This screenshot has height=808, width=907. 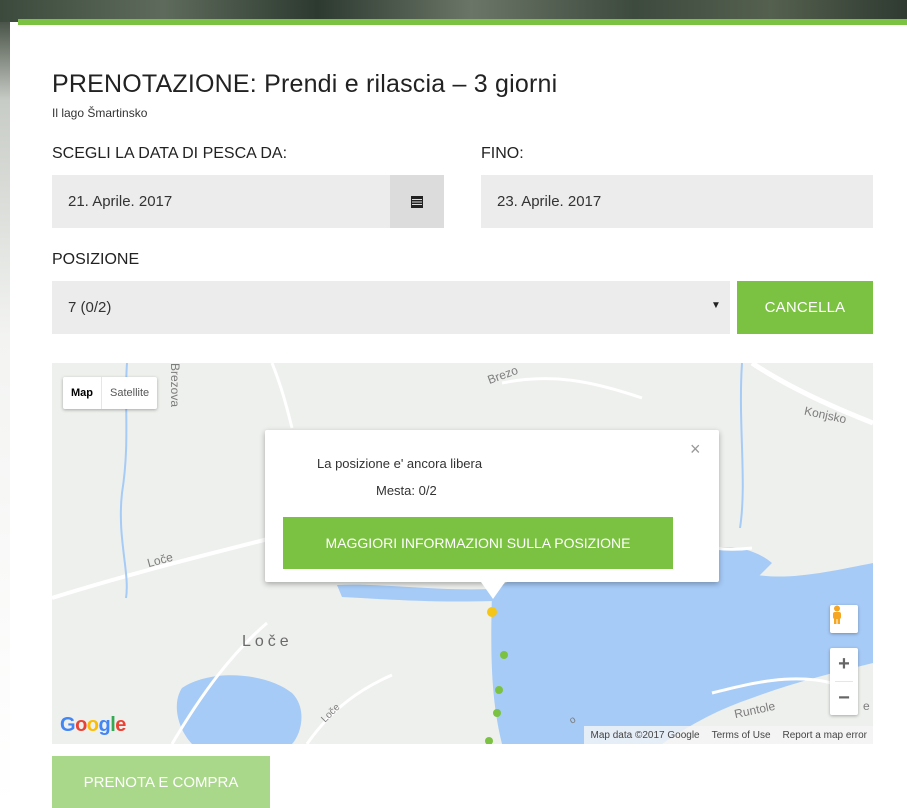 I want to click on spots-text: Mesta: 0/2, so click(x=406, y=490).